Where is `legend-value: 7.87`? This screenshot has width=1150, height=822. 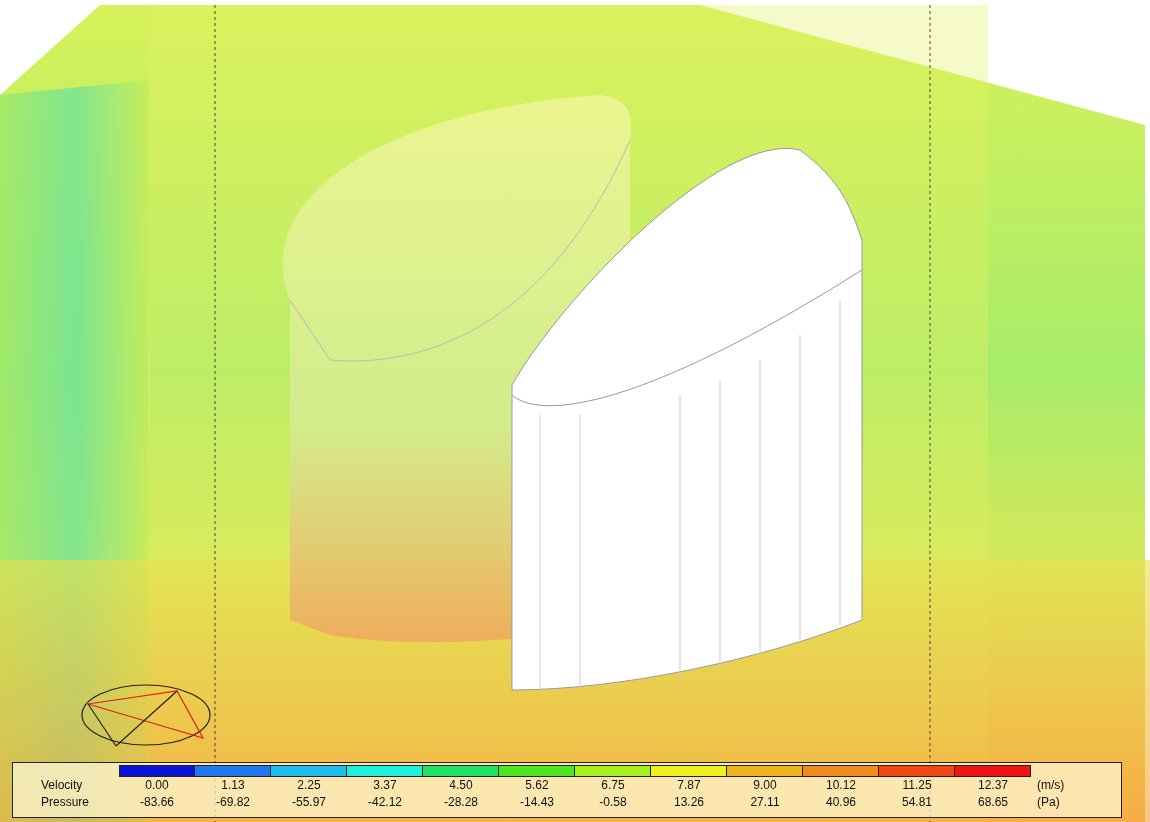
legend-value: 7.87 is located at coordinates (689, 785).